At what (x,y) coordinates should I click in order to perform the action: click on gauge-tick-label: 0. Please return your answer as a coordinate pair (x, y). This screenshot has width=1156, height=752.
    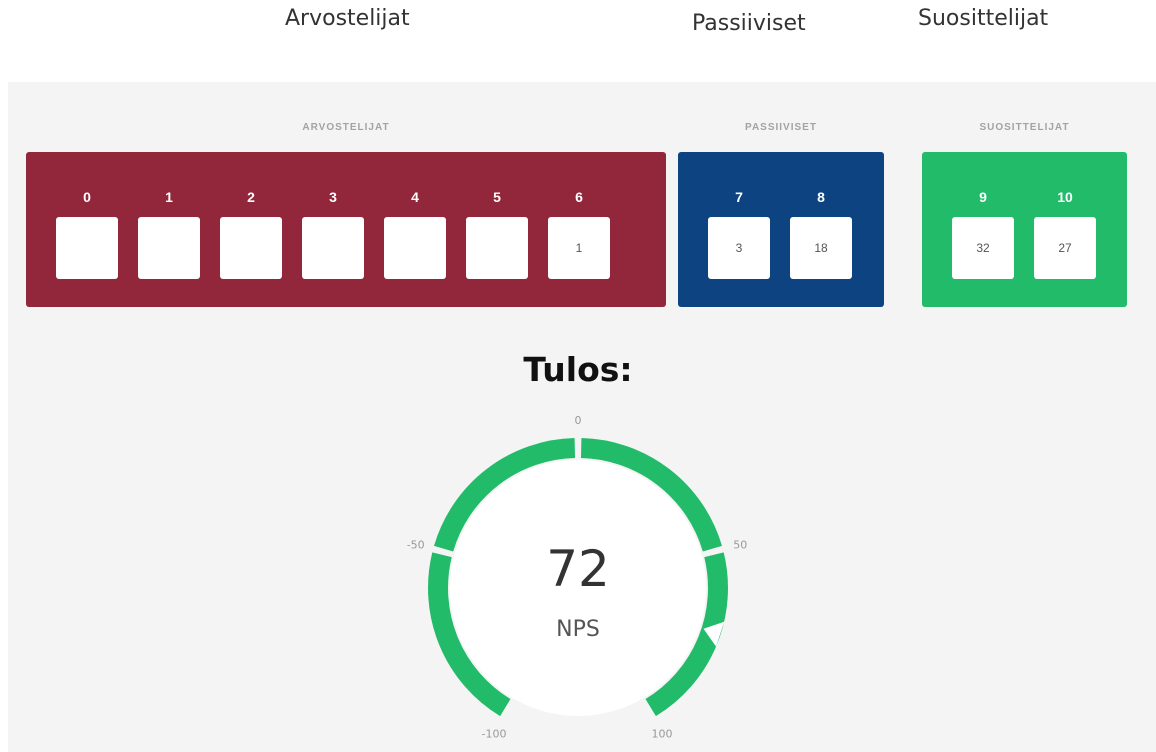
    Looking at the image, I should click on (578, 420).